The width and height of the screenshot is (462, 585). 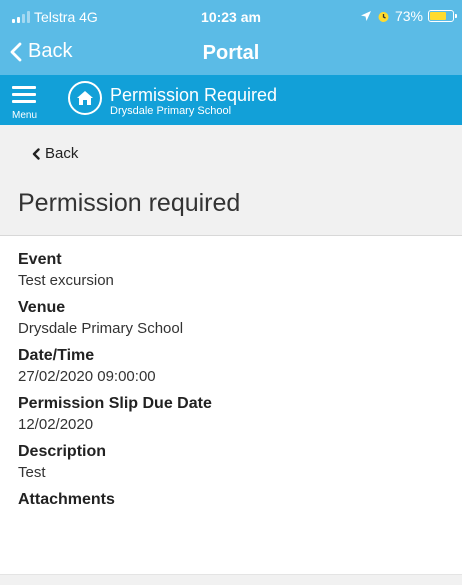 What do you see at coordinates (66, 280) in the screenshot?
I see `field-value: Test excursion` at bounding box center [66, 280].